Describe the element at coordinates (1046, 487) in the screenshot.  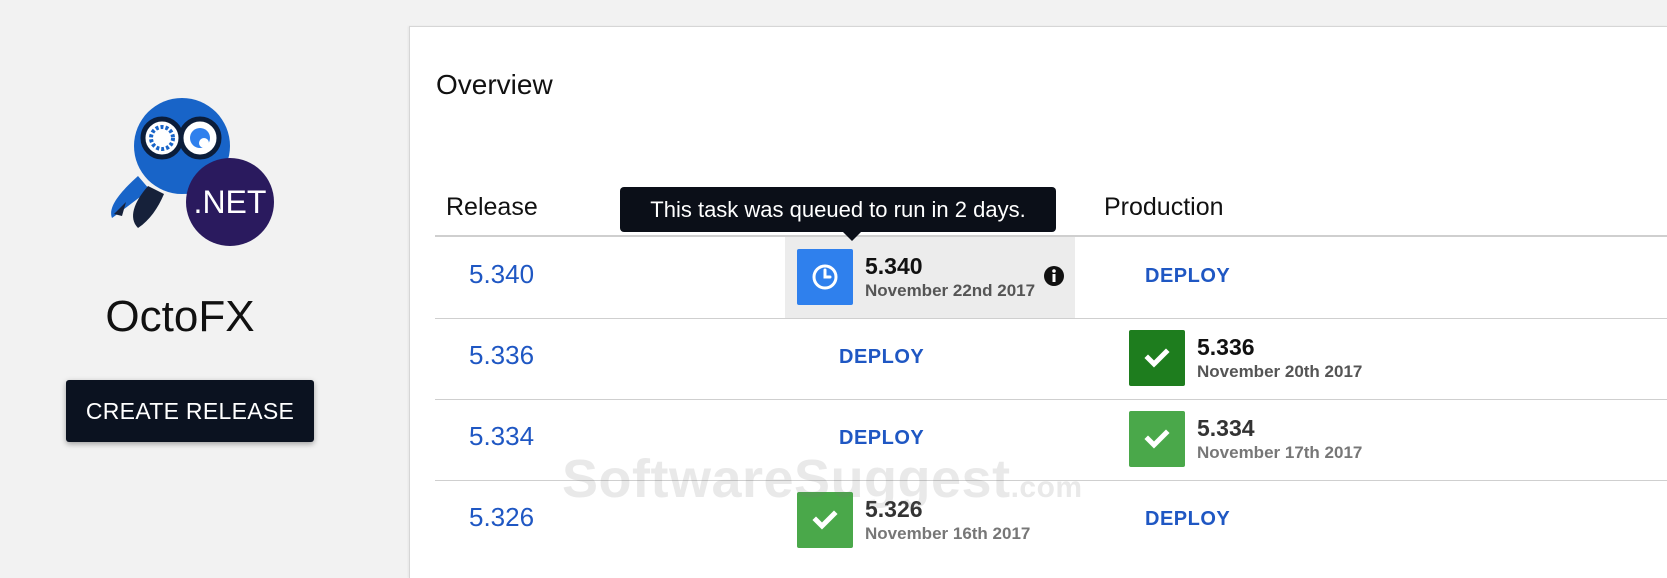
I see `watermark-suffix: .com` at that location.